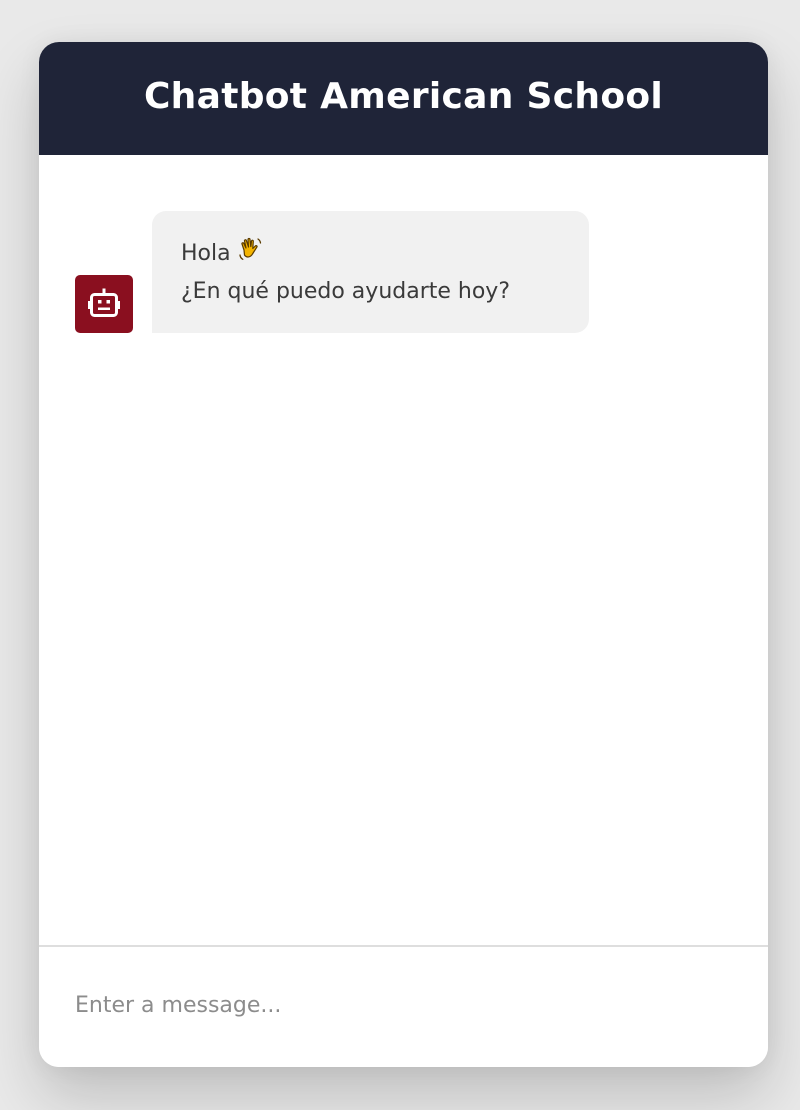 The height and width of the screenshot is (1110, 800). I want to click on message-line-greeting: Hola, so click(371, 254).